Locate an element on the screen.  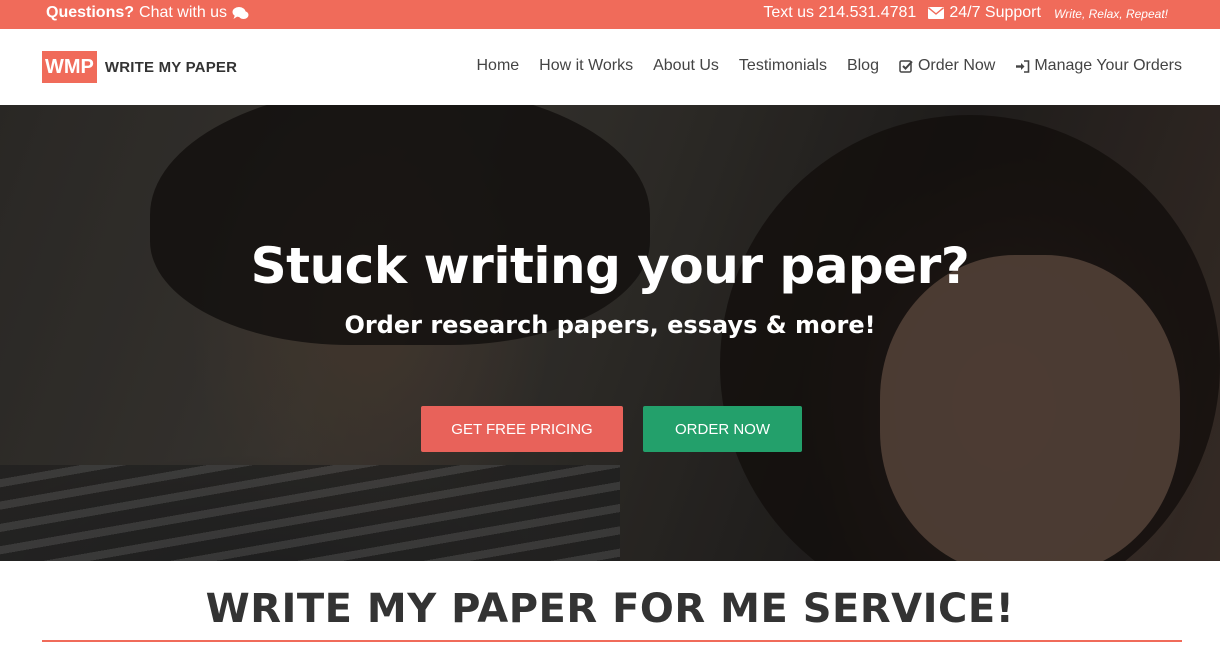
tagline: Write, Relax, Repeat! is located at coordinates (1110, 14).